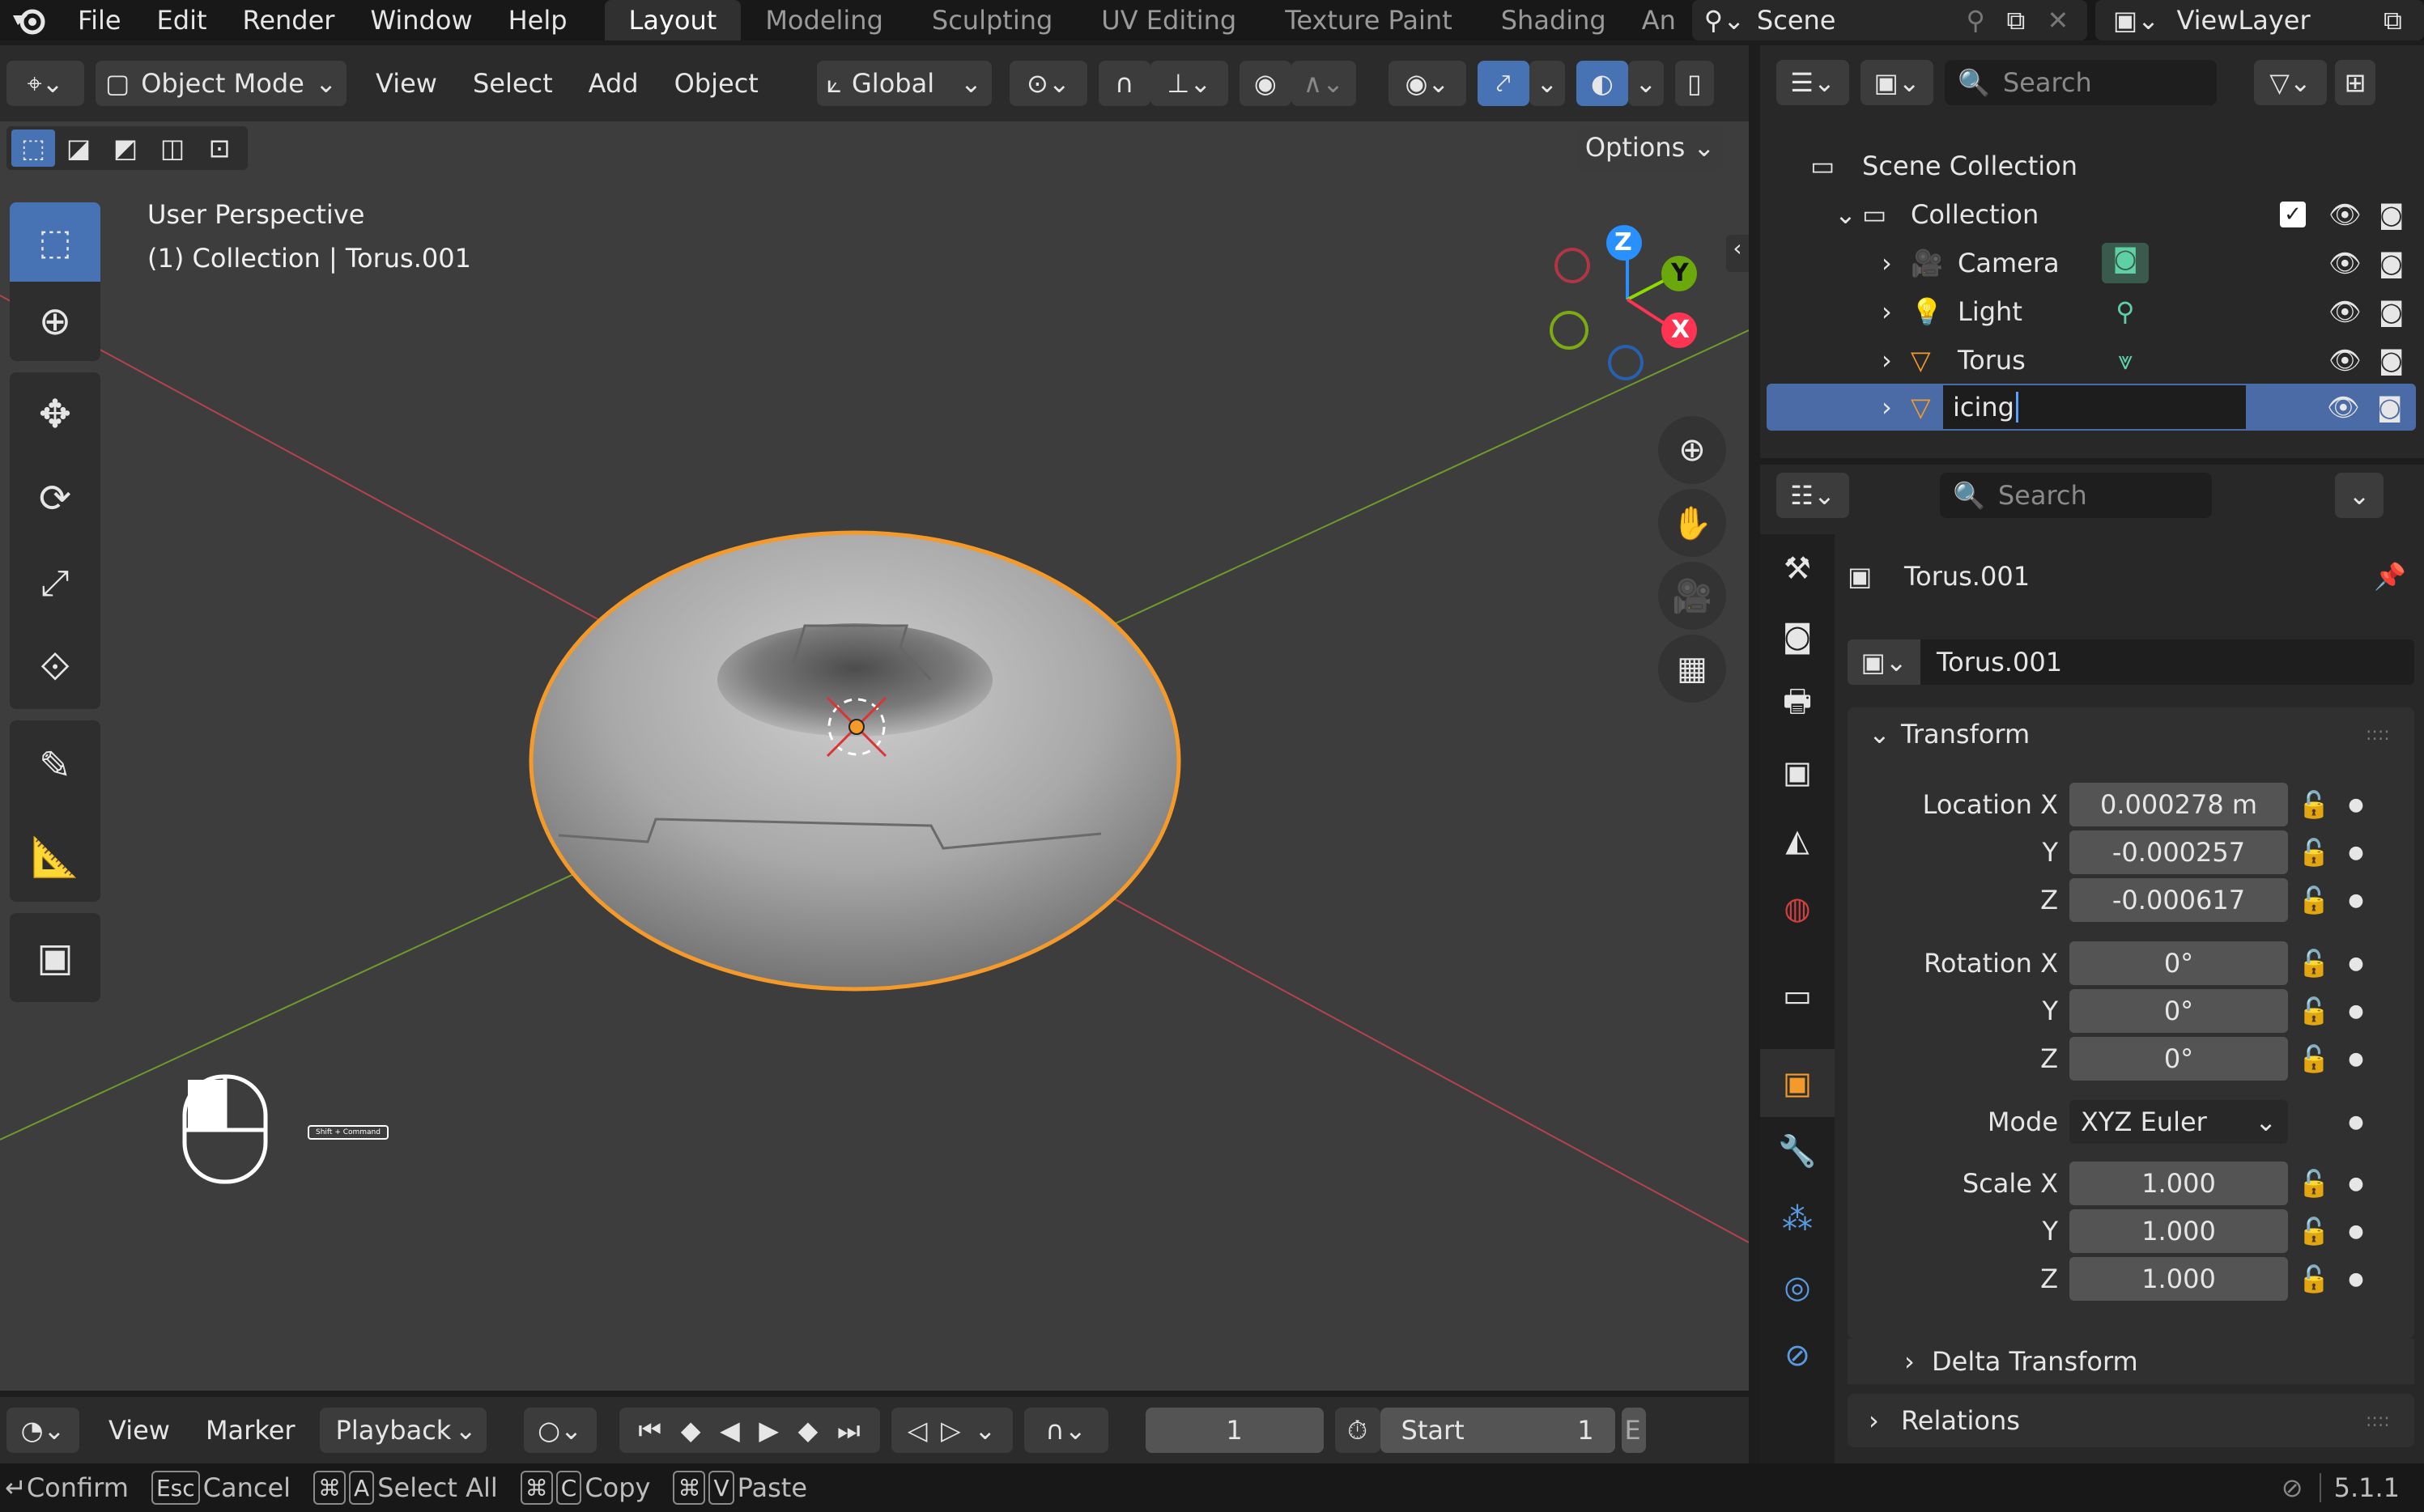 The height and width of the screenshot is (1512, 2424). Describe the element at coordinates (614, 83) in the screenshot. I see `menu-add: Add` at that location.